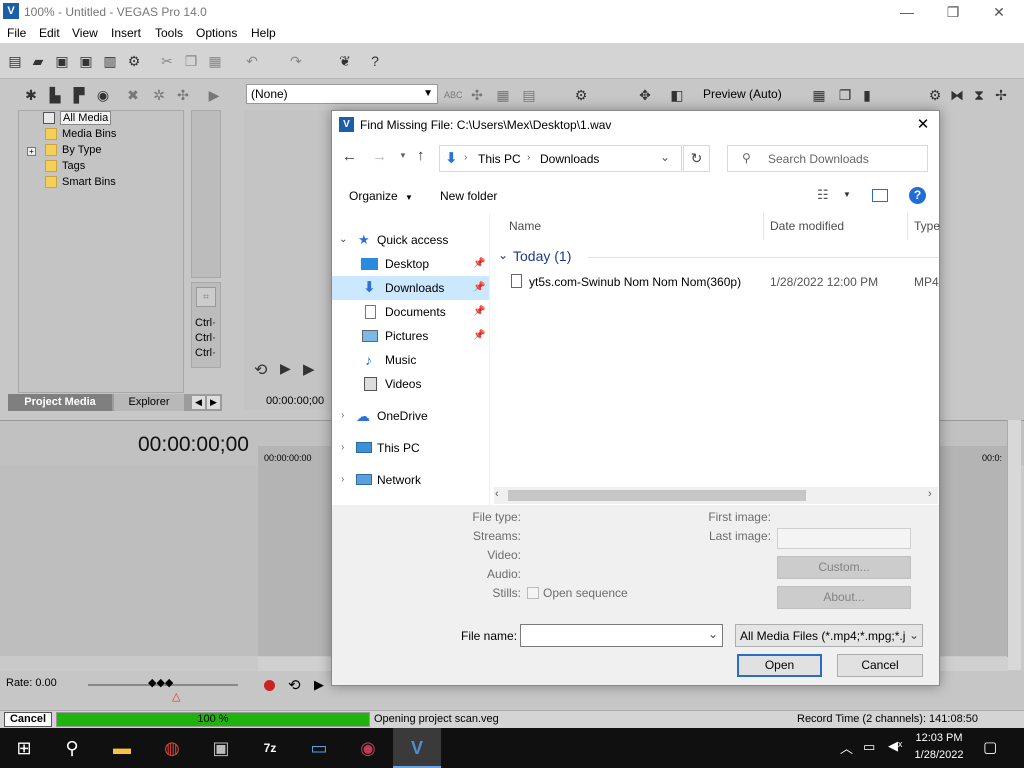 This screenshot has width=1024, height=768. Describe the element at coordinates (62, 61) in the screenshot. I see `save-icon: ▣` at that location.